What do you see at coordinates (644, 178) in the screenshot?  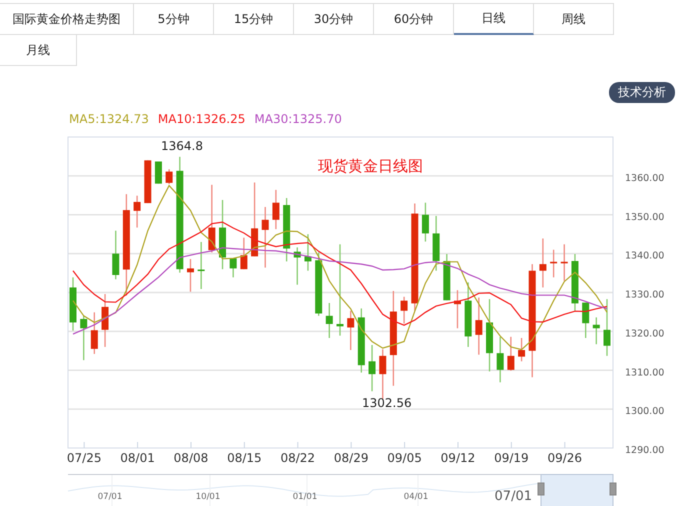 I see `y-axis-label: 1360.00` at bounding box center [644, 178].